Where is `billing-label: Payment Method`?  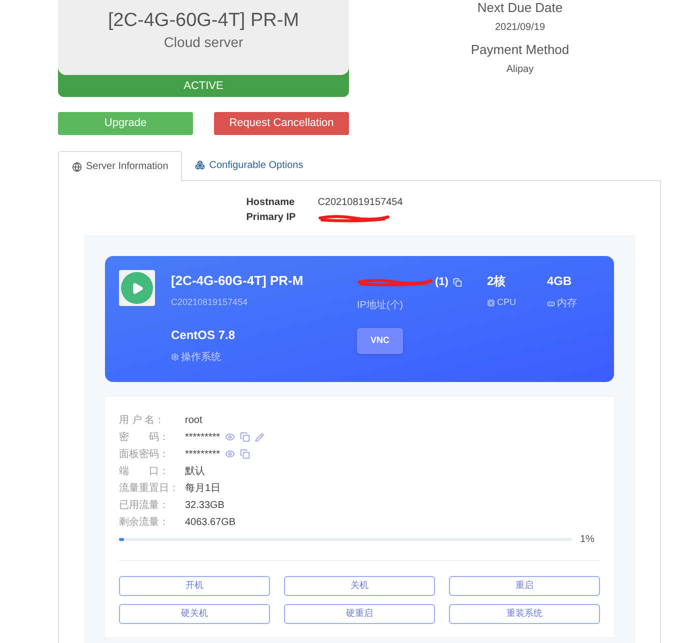 billing-label: Payment Method is located at coordinates (520, 50).